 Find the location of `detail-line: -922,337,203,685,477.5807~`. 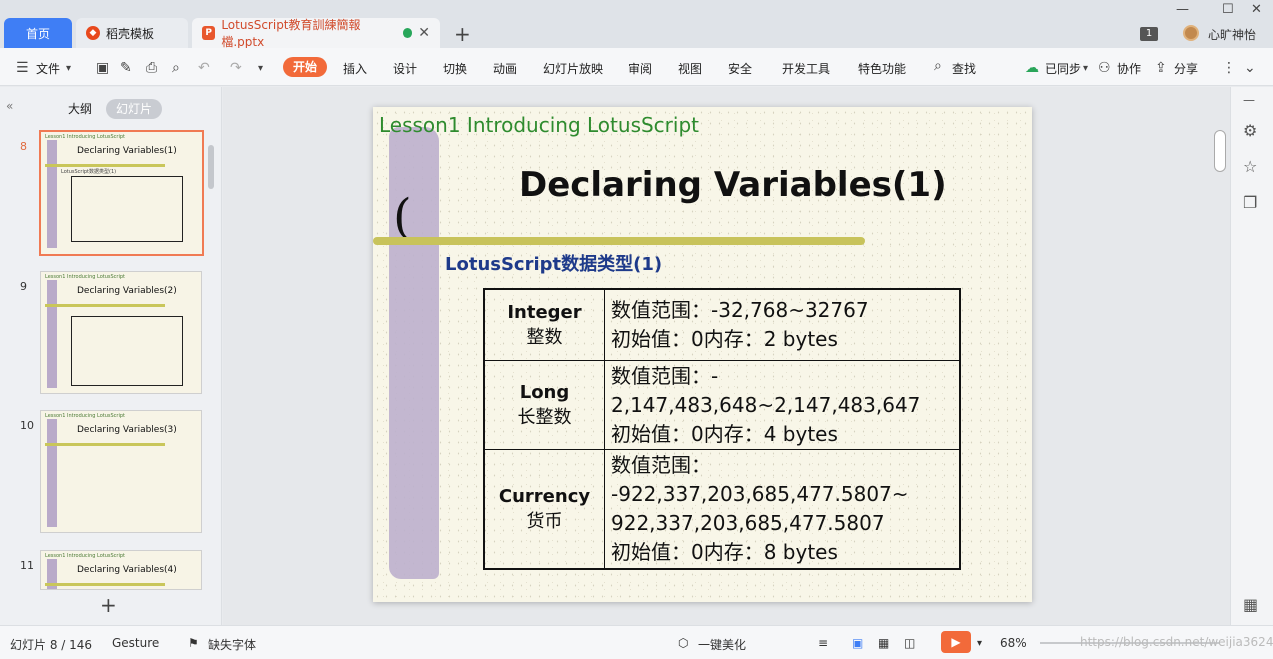

detail-line: -922,337,203,685,477.5807~ is located at coordinates (760, 494).